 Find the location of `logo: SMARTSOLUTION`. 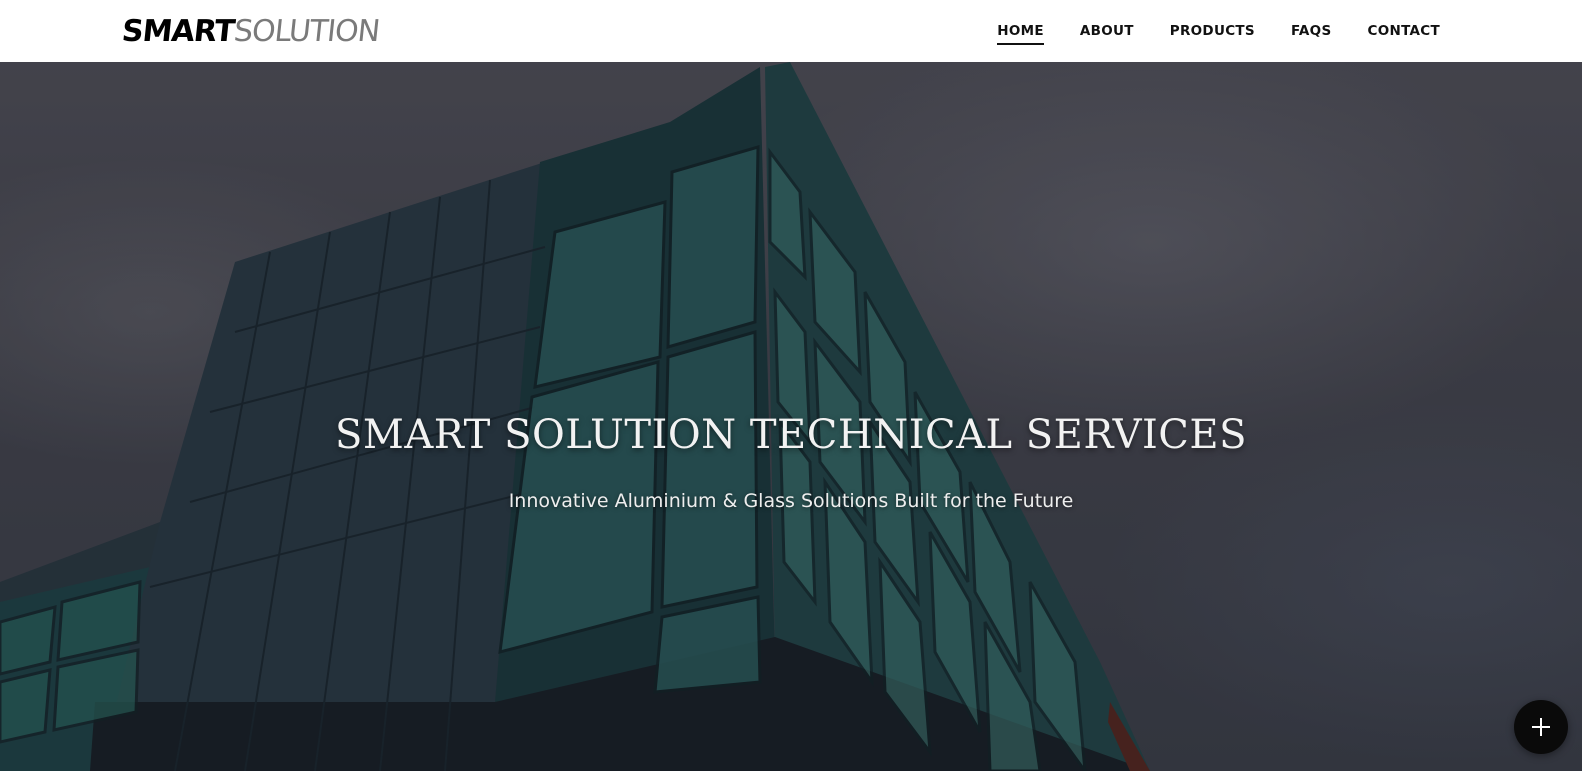

logo: SMARTSOLUTION is located at coordinates (251, 32).